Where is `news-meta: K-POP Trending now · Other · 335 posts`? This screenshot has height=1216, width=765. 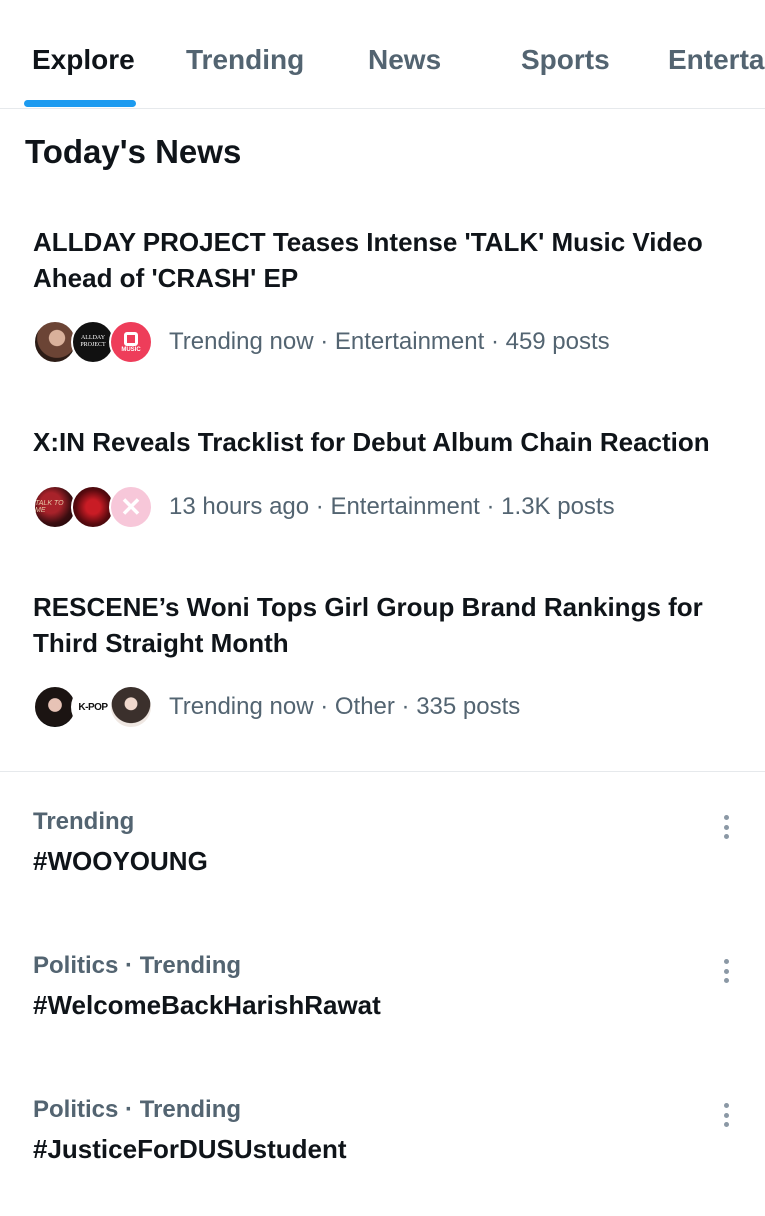 news-meta: K-POP Trending now · Other · 335 posts is located at coordinates (276, 707).